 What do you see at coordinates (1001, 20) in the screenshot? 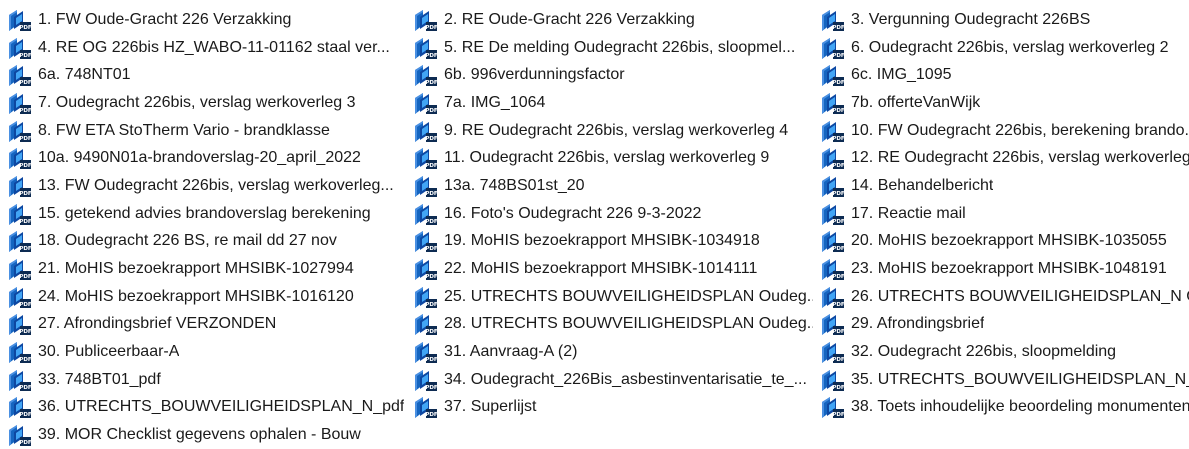
I see `file-item: PDF 3. Vergunning Oudegracht 226BS` at bounding box center [1001, 20].